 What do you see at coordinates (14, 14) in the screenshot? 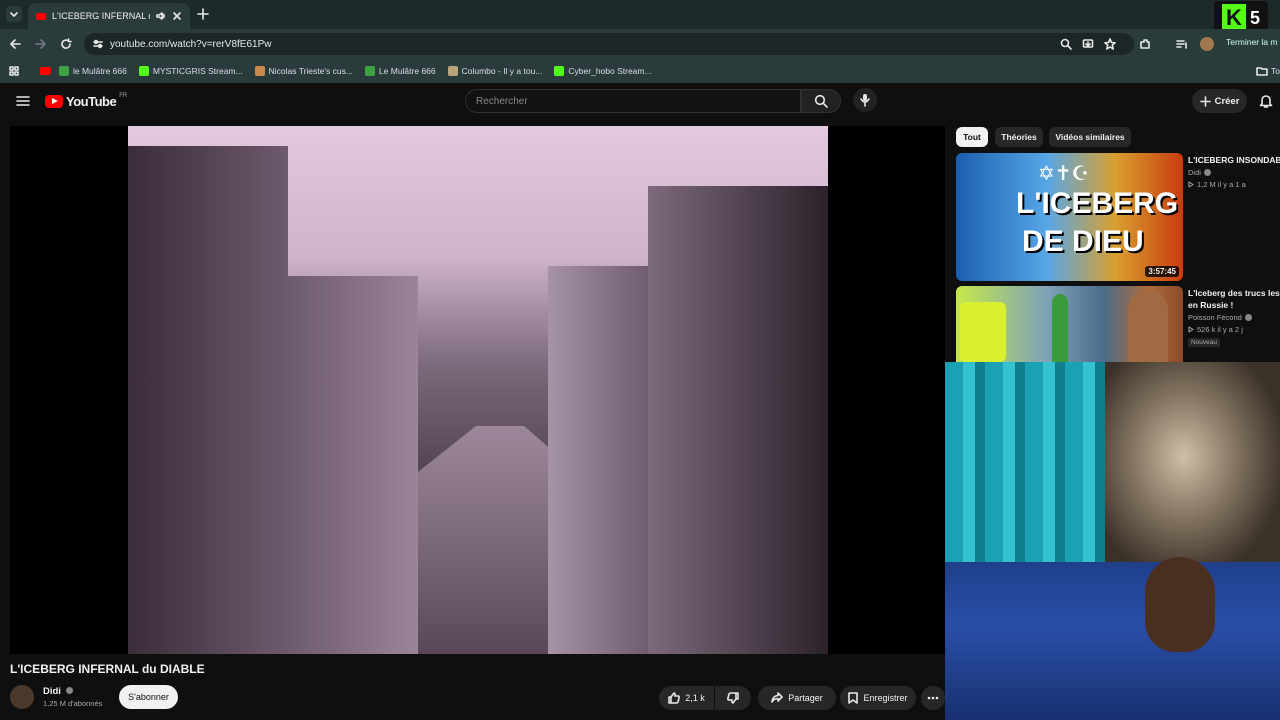
I see `tab-search-button` at bounding box center [14, 14].